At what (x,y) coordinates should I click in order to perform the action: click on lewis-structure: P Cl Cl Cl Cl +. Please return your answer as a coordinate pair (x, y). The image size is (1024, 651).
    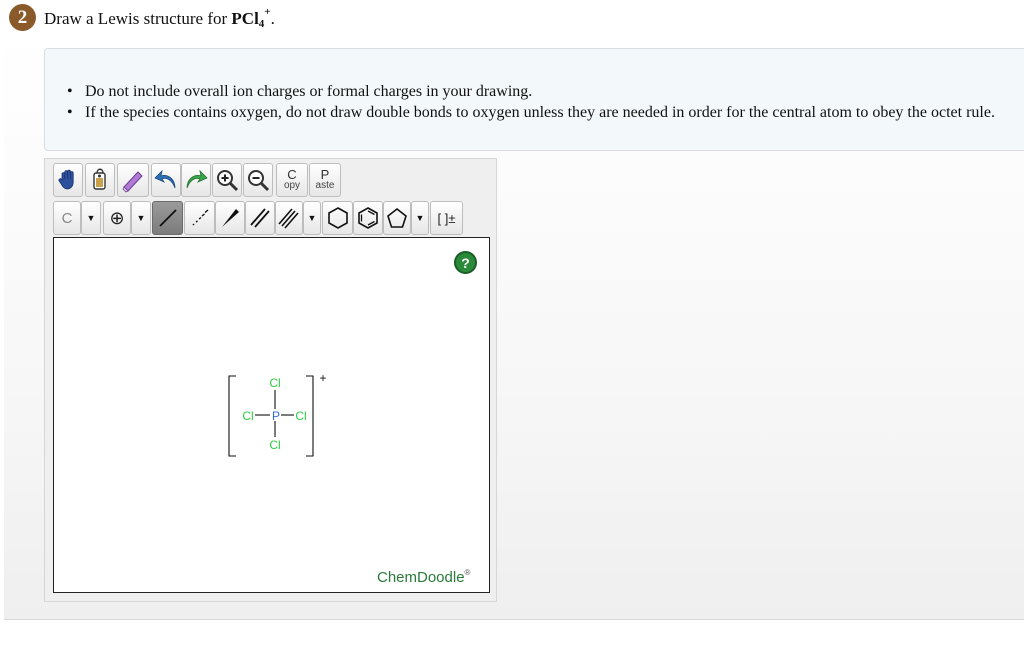
    Looking at the image, I should click on (278, 415).